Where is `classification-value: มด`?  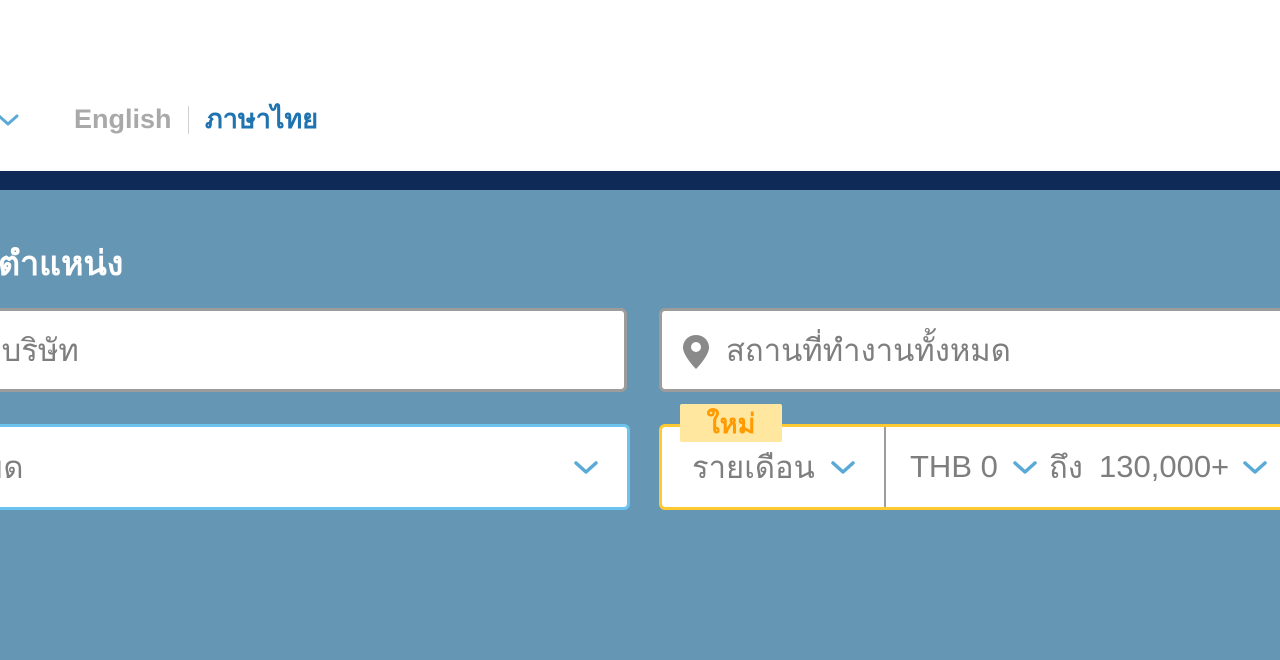
classification-value: มด is located at coordinates (12, 467).